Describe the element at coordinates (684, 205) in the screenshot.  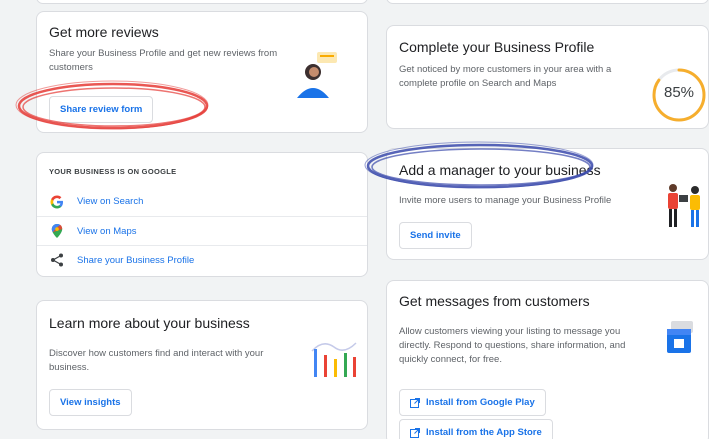
I see `team-illustration-icon` at that location.